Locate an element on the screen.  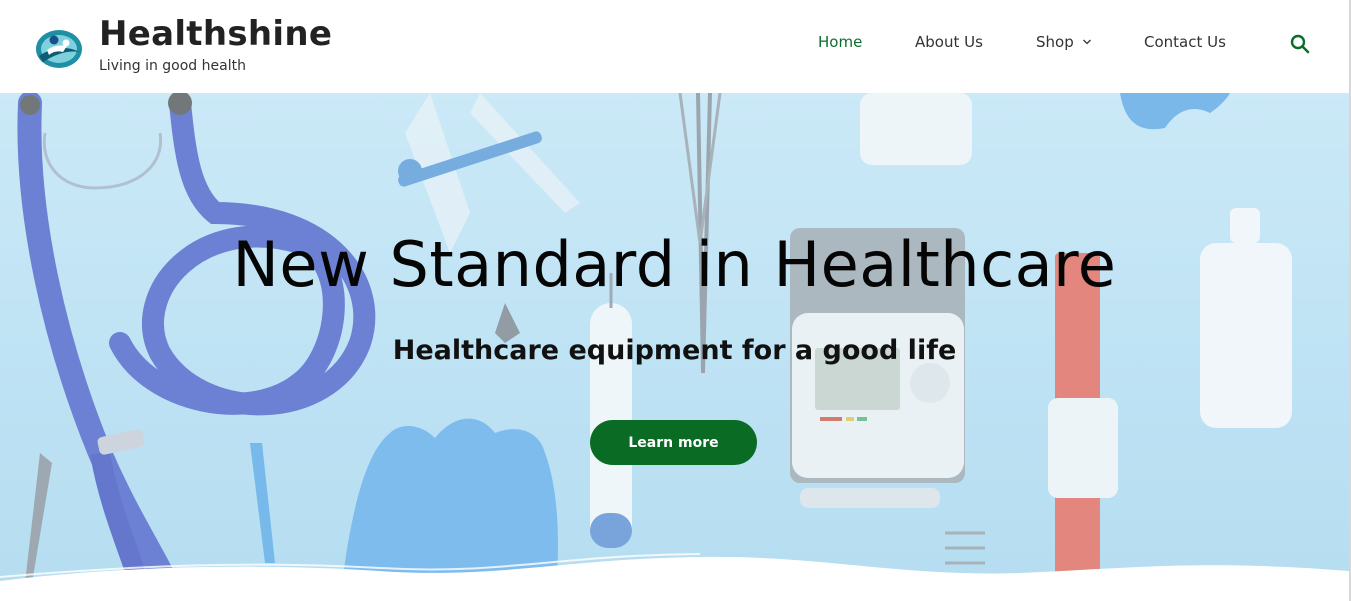
healthshine-logo-icon is located at coordinates (59, 49).